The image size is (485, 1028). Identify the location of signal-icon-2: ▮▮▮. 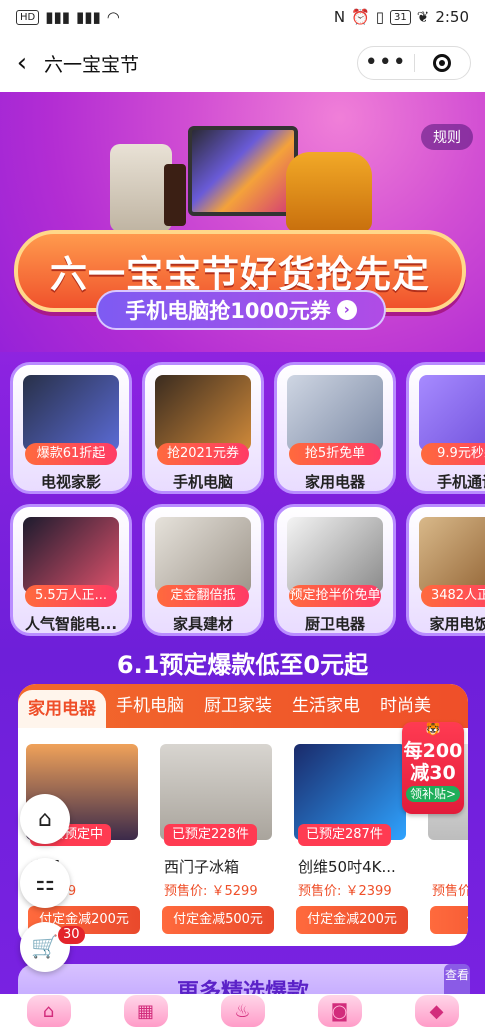
(88, 17).